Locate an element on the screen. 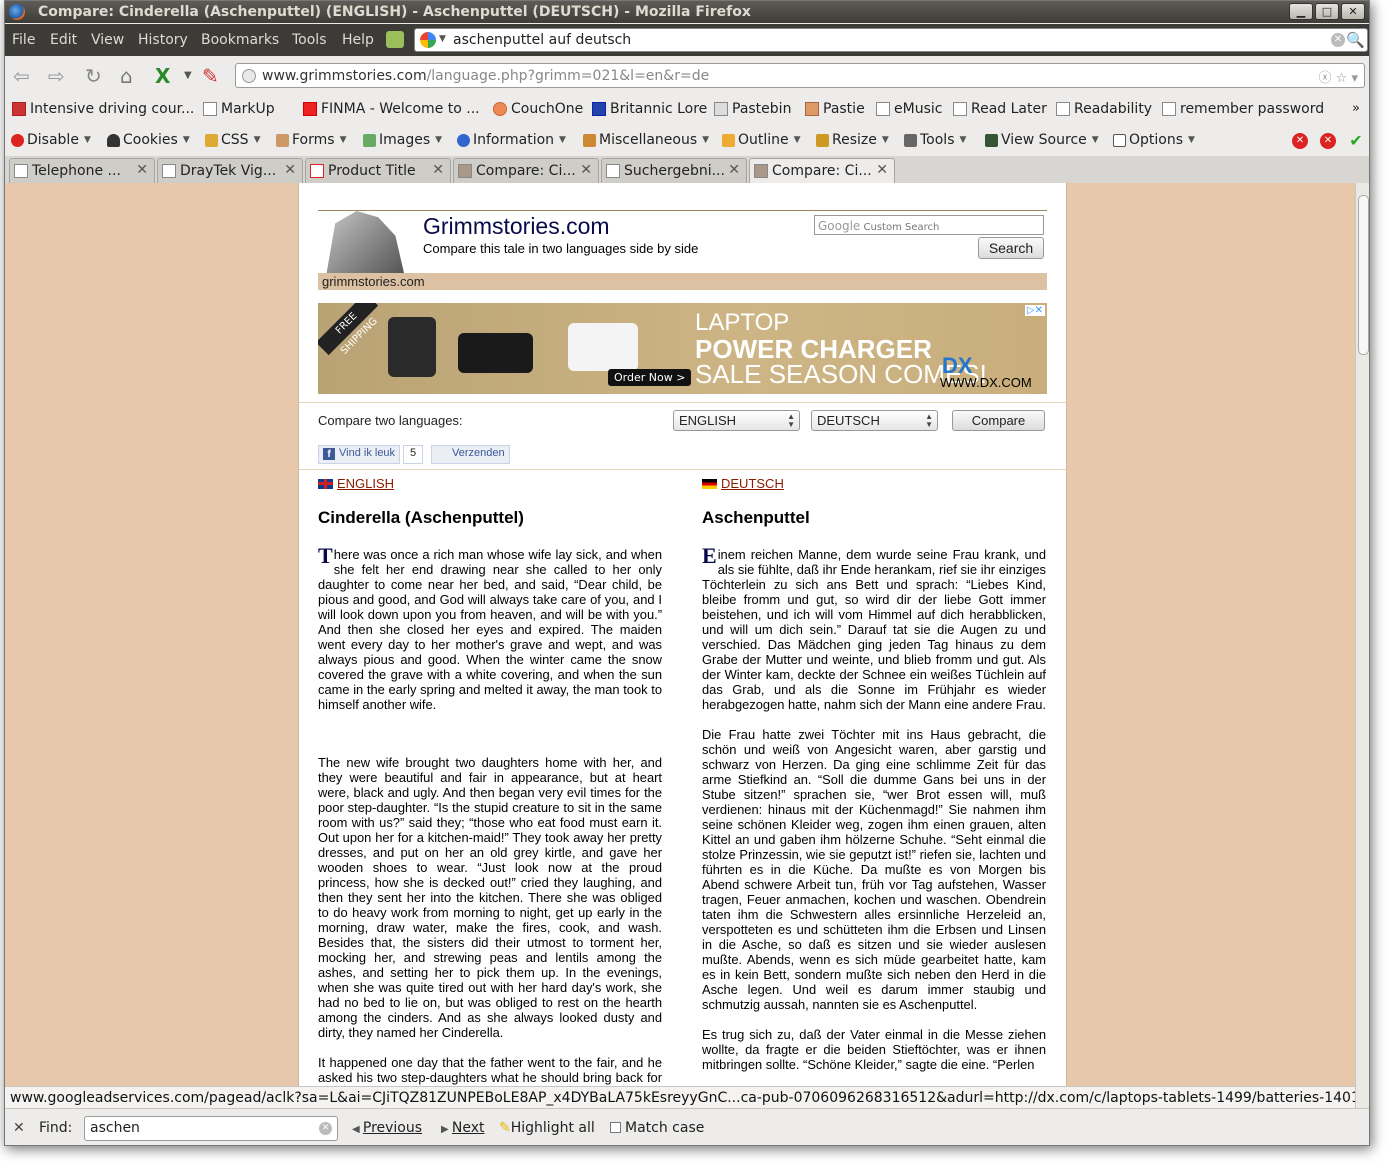 The image size is (1394, 1172). find-input: aschen ✕ is located at coordinates (211, 1128).